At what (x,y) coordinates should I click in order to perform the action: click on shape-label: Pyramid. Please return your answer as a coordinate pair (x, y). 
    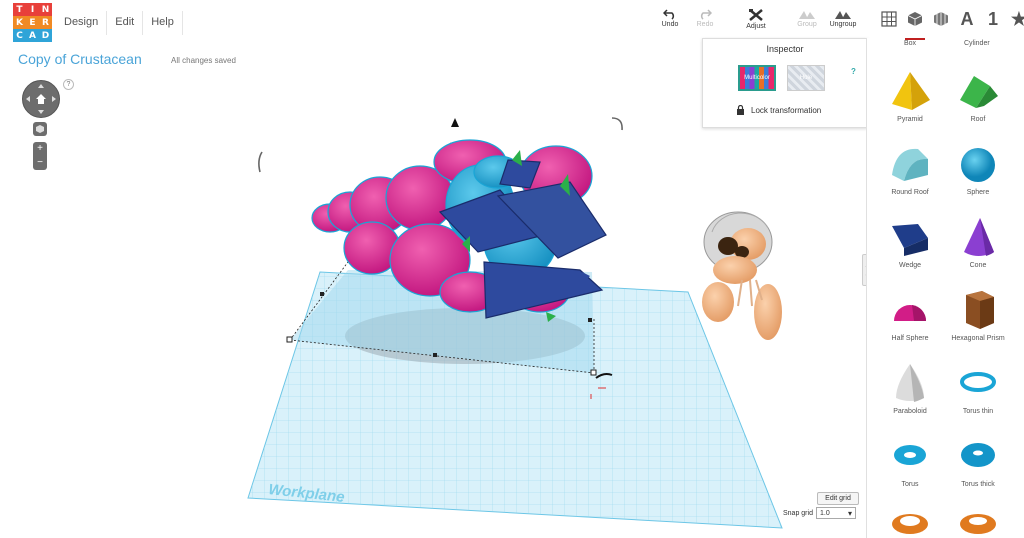
    Looking at the image, I should click on (910, 119).